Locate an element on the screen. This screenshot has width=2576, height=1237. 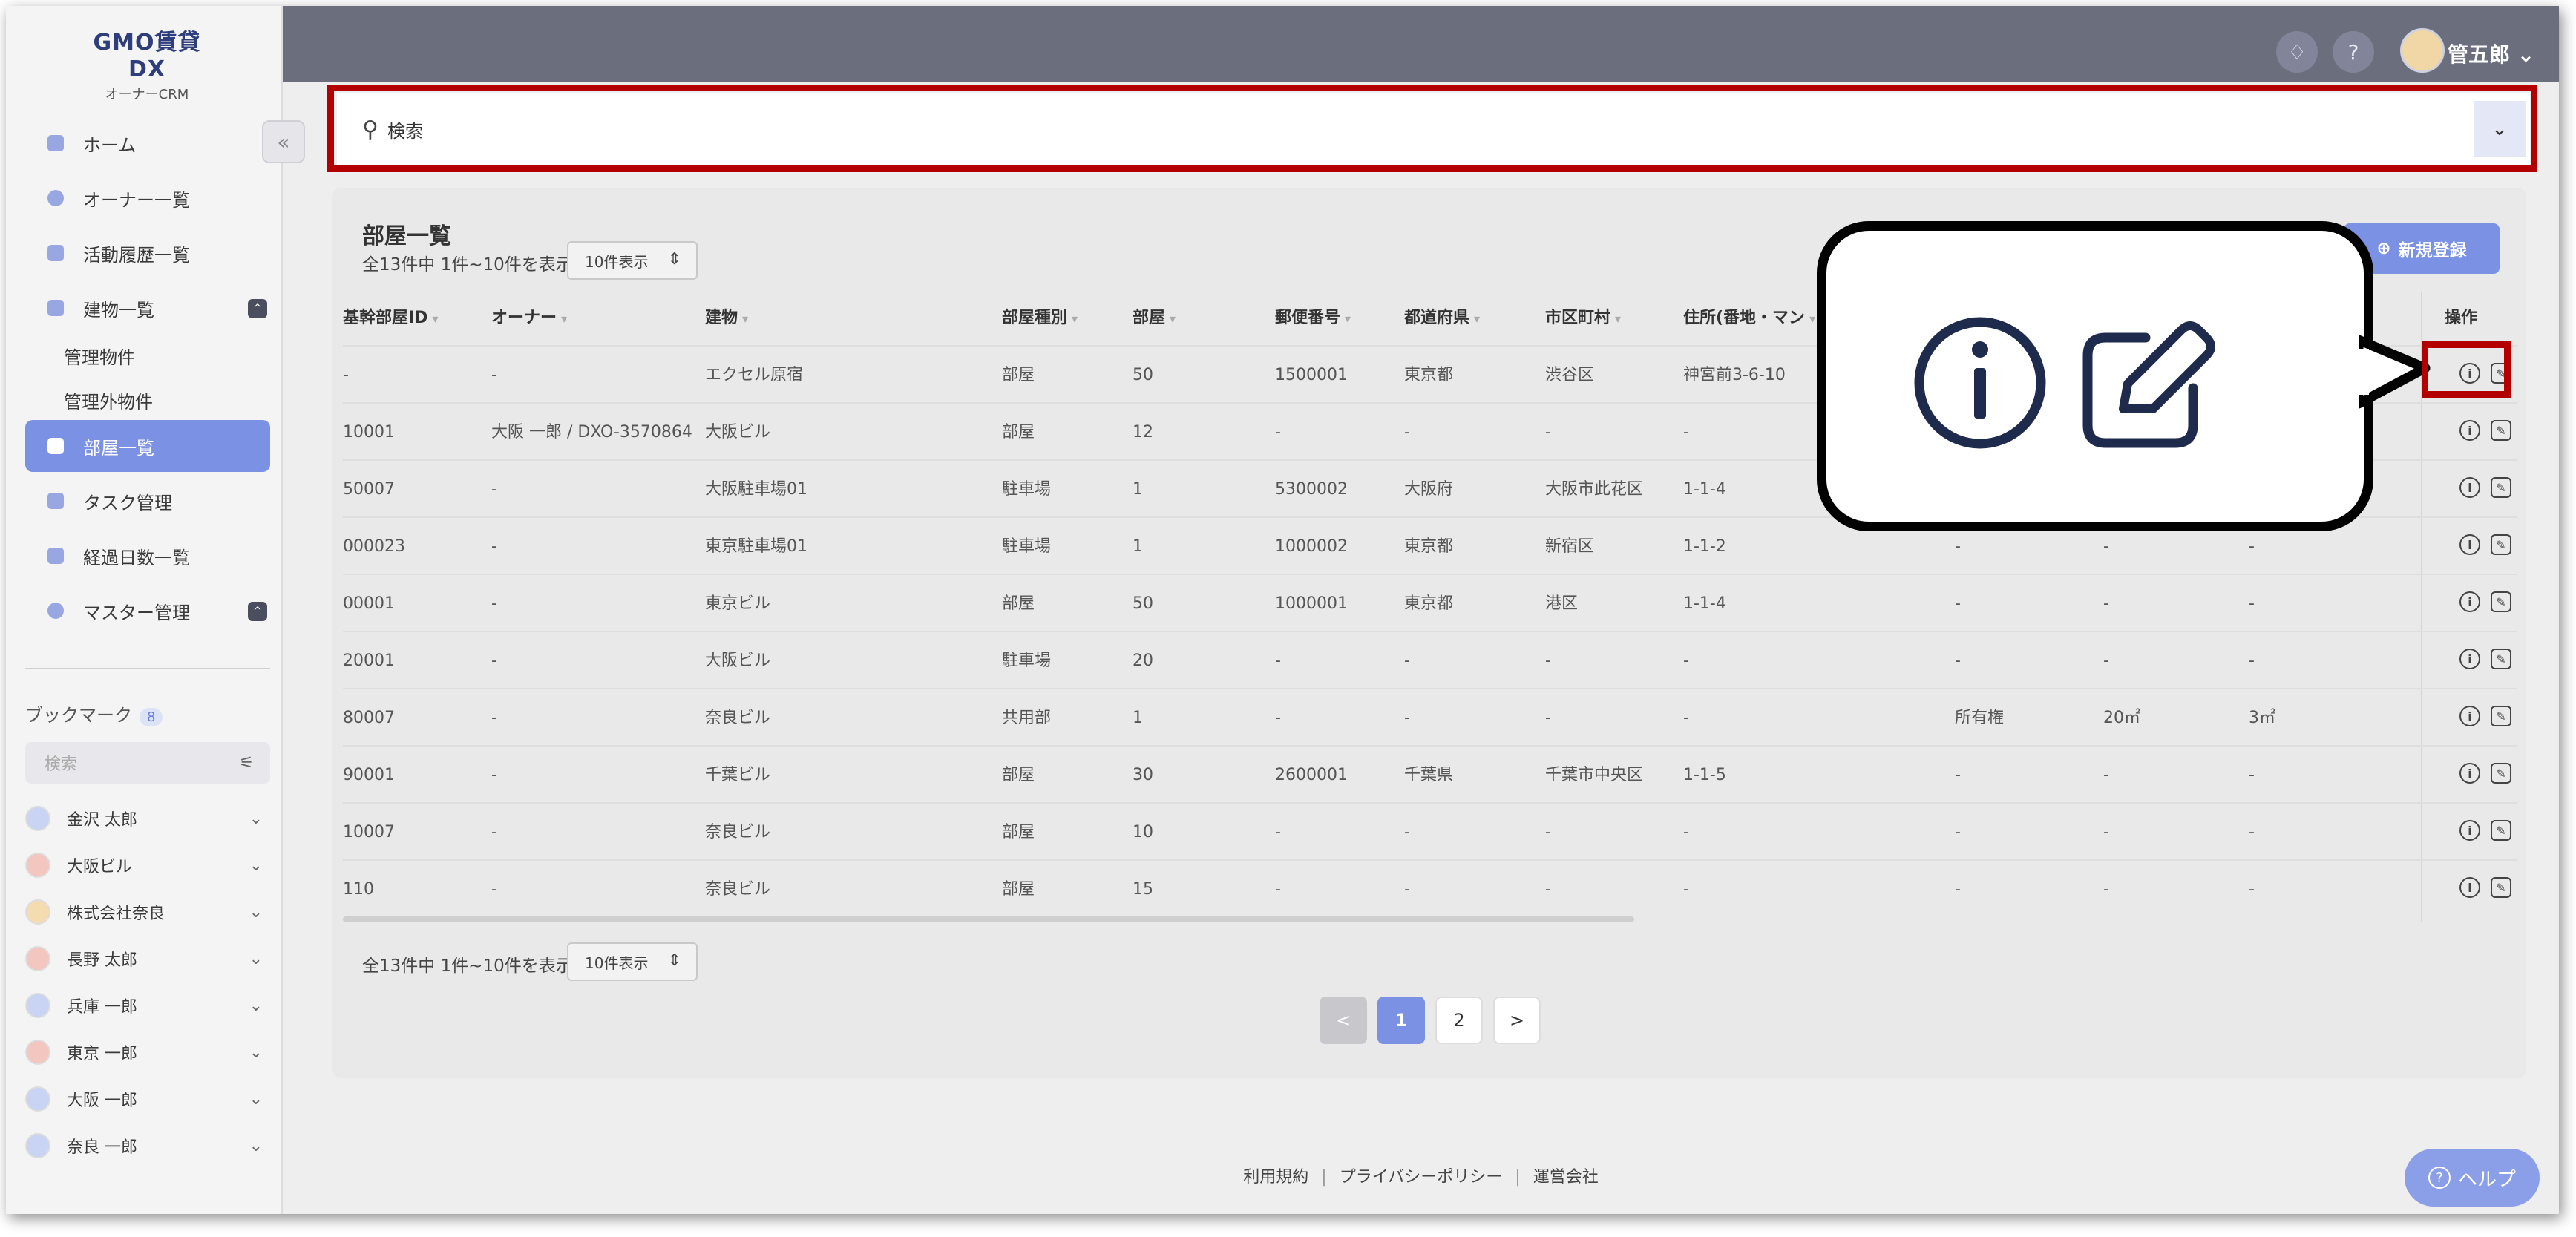
sidebar-item-home: ホーム is located at coordinates (147, 143).